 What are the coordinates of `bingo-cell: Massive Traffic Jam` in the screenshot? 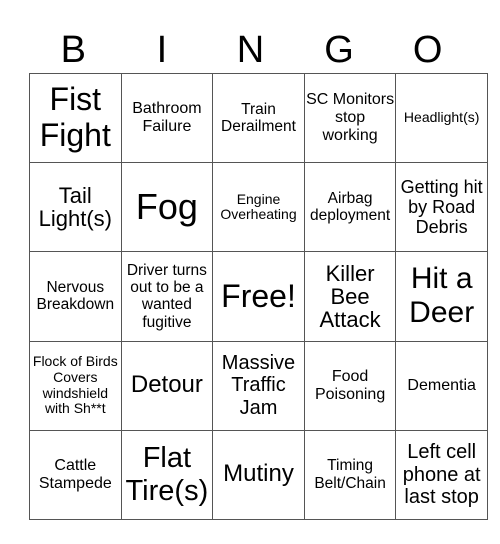 It's located at (258, 385).